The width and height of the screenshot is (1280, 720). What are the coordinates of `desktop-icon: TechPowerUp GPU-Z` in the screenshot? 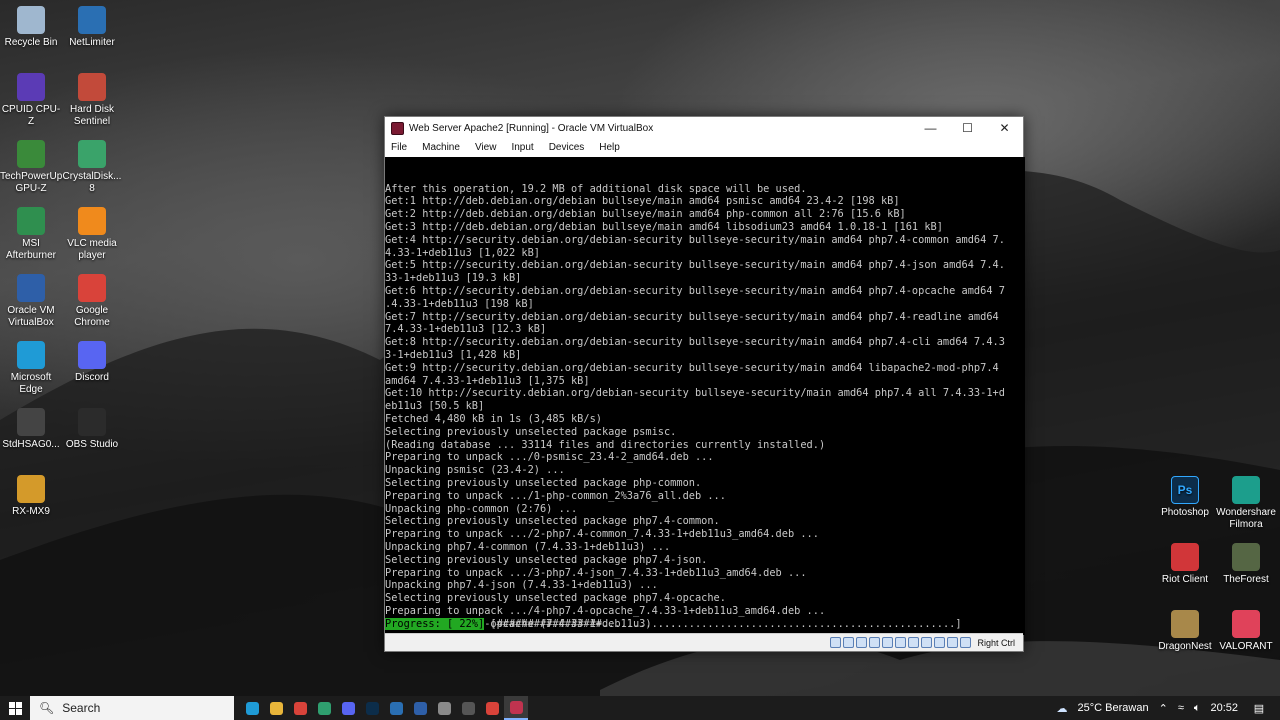 It's located at (31, 167).